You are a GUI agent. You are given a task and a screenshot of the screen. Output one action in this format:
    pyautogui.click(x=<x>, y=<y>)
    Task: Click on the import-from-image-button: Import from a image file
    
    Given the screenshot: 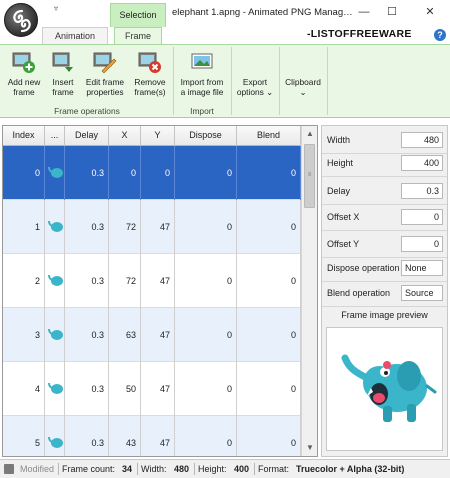 What is the action you would take?
    pyautogui.click(x=202, y=76)
    